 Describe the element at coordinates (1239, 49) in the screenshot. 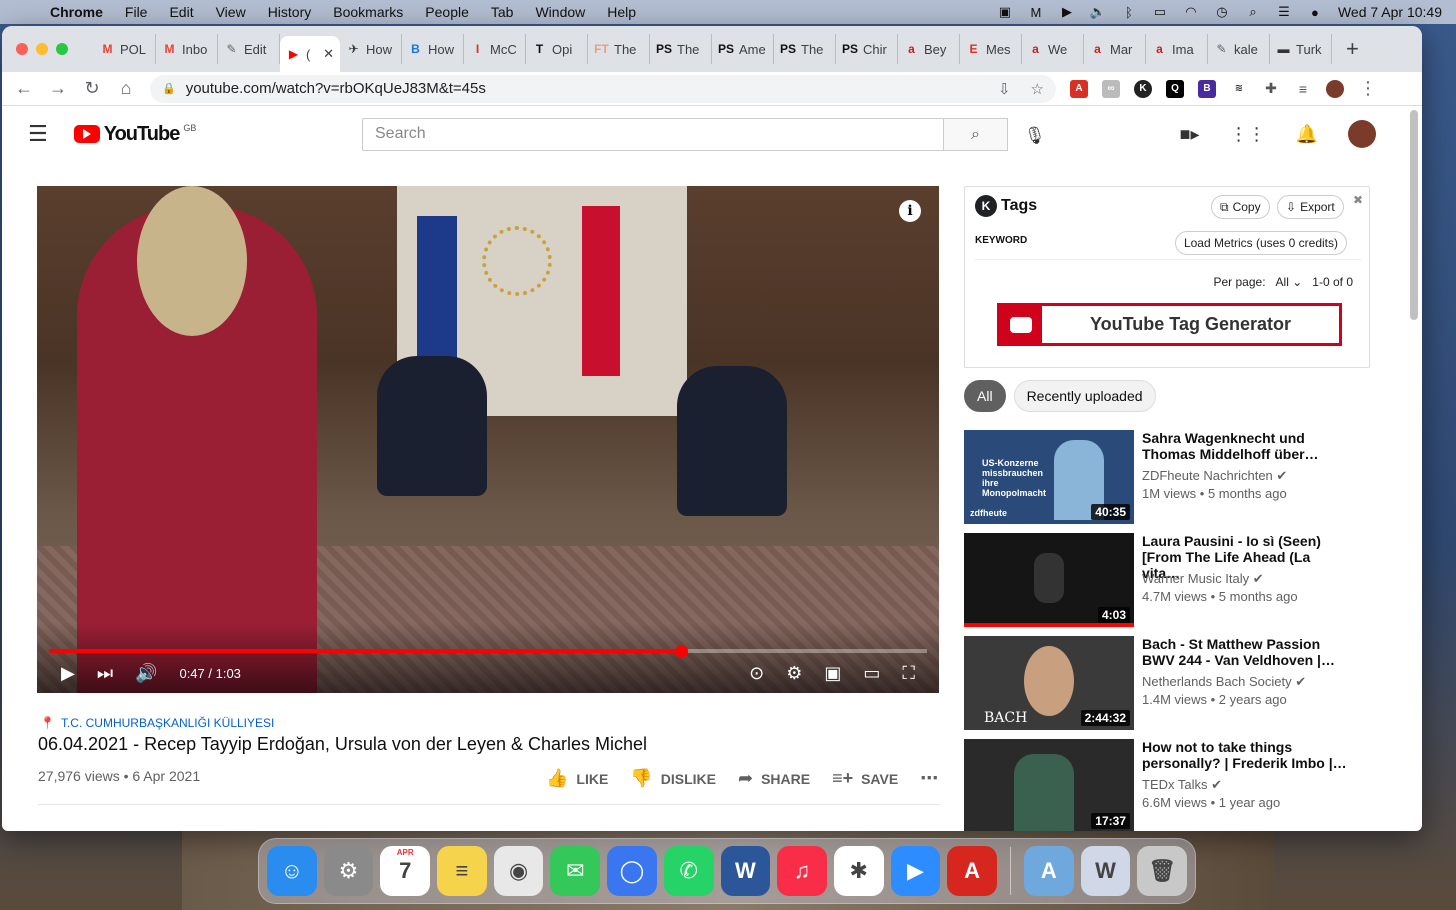

I see `browser-tab: ✎ kale` at that location.